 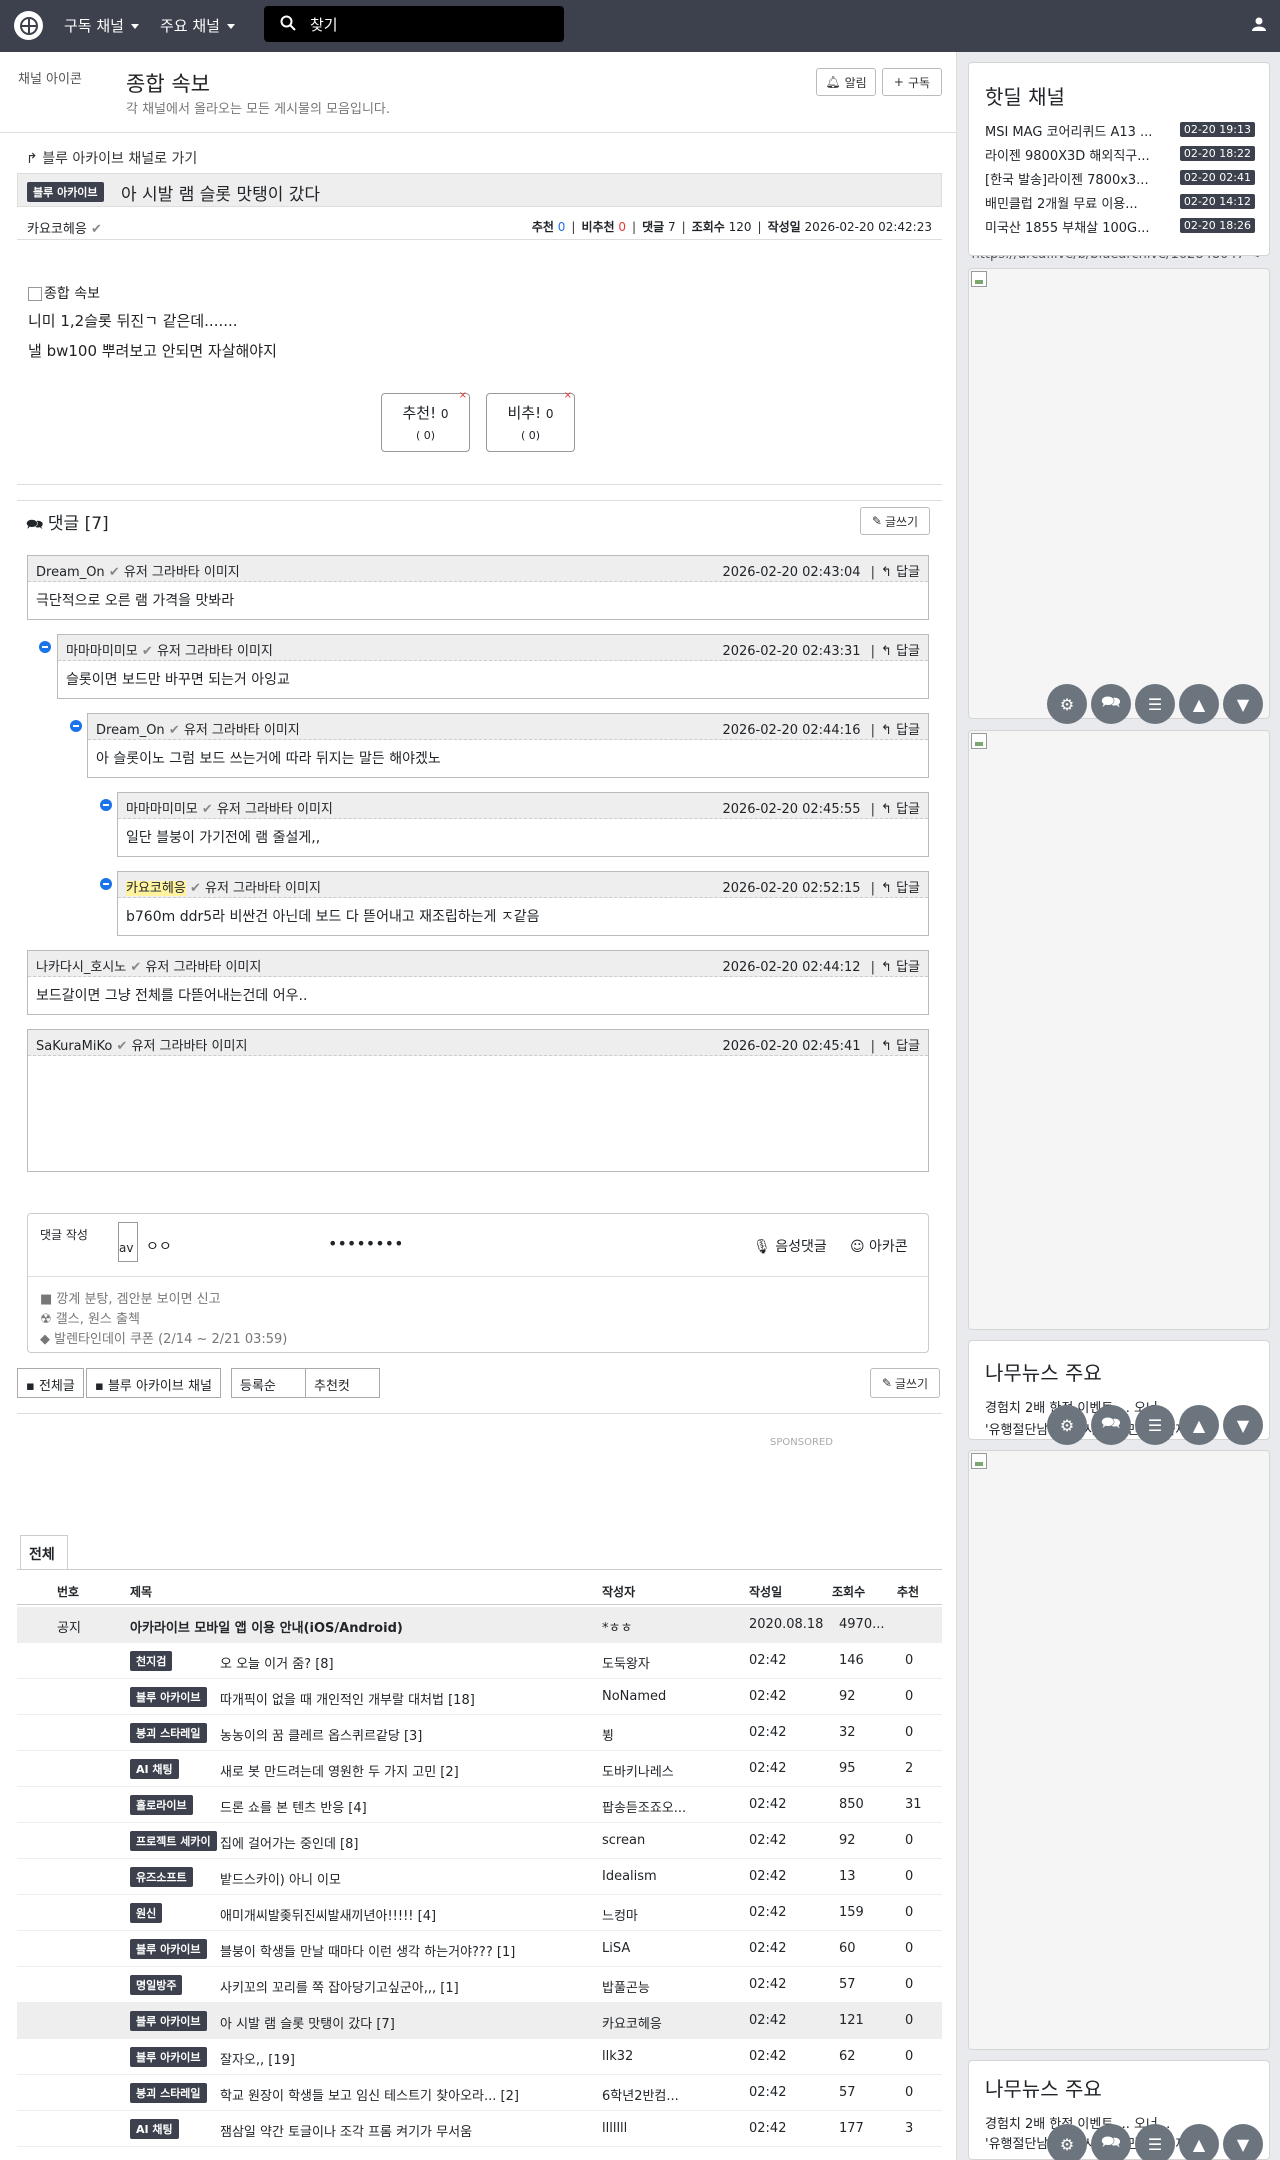 What do you see at coordinates (530, 421) in the screenshot?
I see `downvote-button: × 비추! 0 ( 0)` at bounding box center [530, 421].